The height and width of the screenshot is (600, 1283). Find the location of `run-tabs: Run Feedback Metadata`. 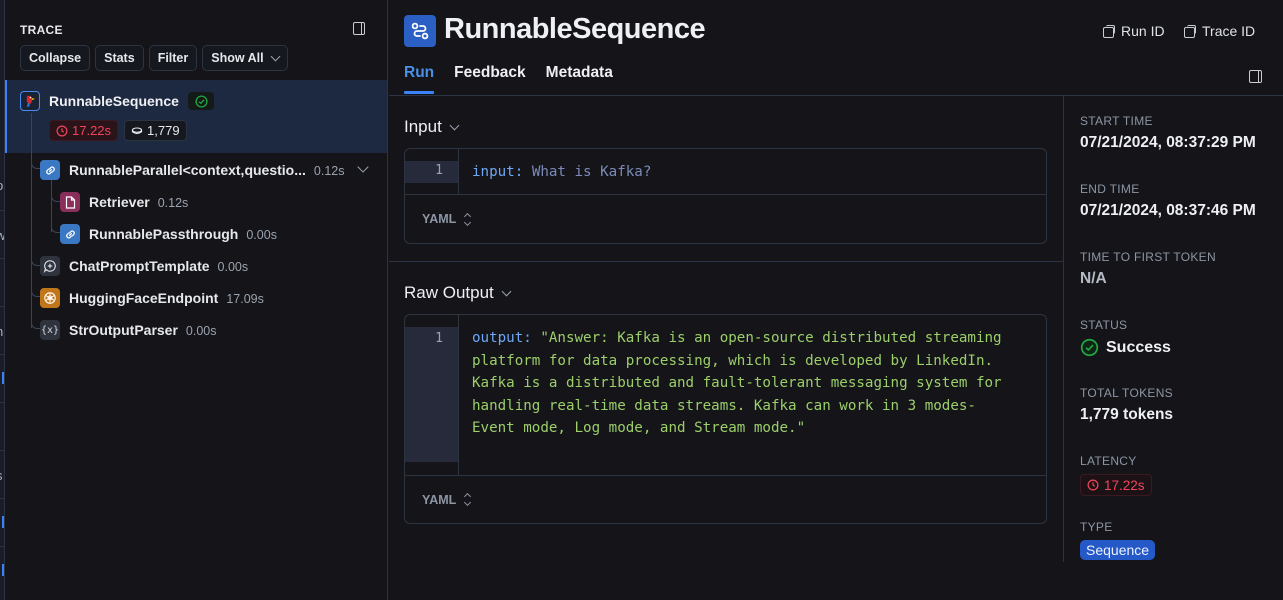

run-tabs: Run Feedback Metadata is located at coordinates (508, 79).